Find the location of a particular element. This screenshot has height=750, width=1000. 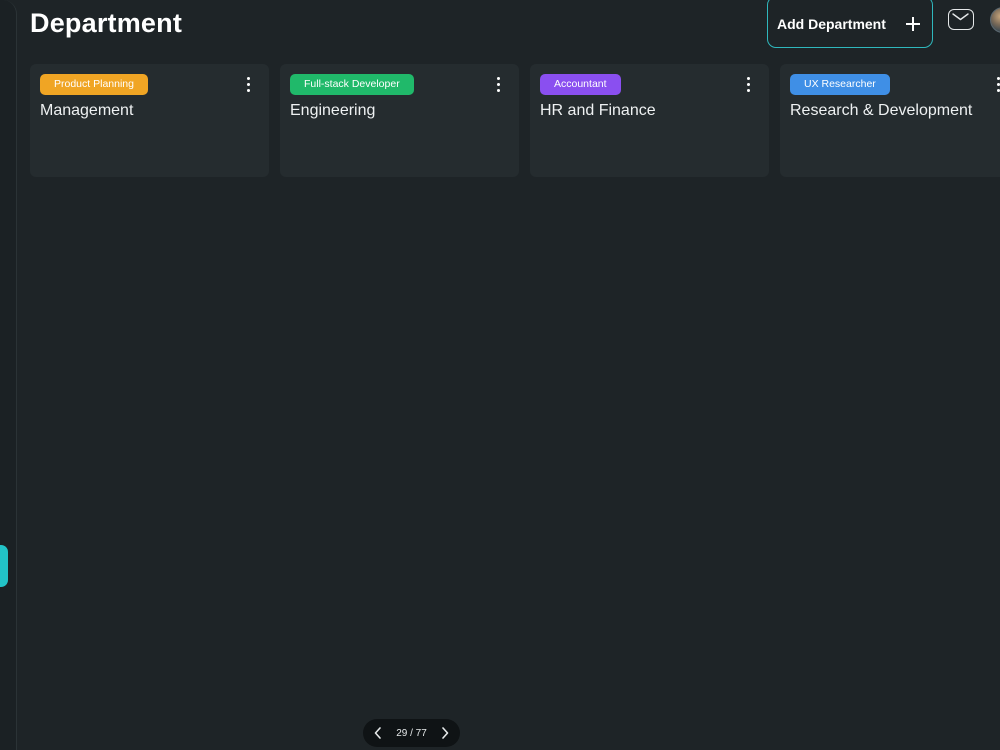

page-title: Department is located at coordinates (106, 23).